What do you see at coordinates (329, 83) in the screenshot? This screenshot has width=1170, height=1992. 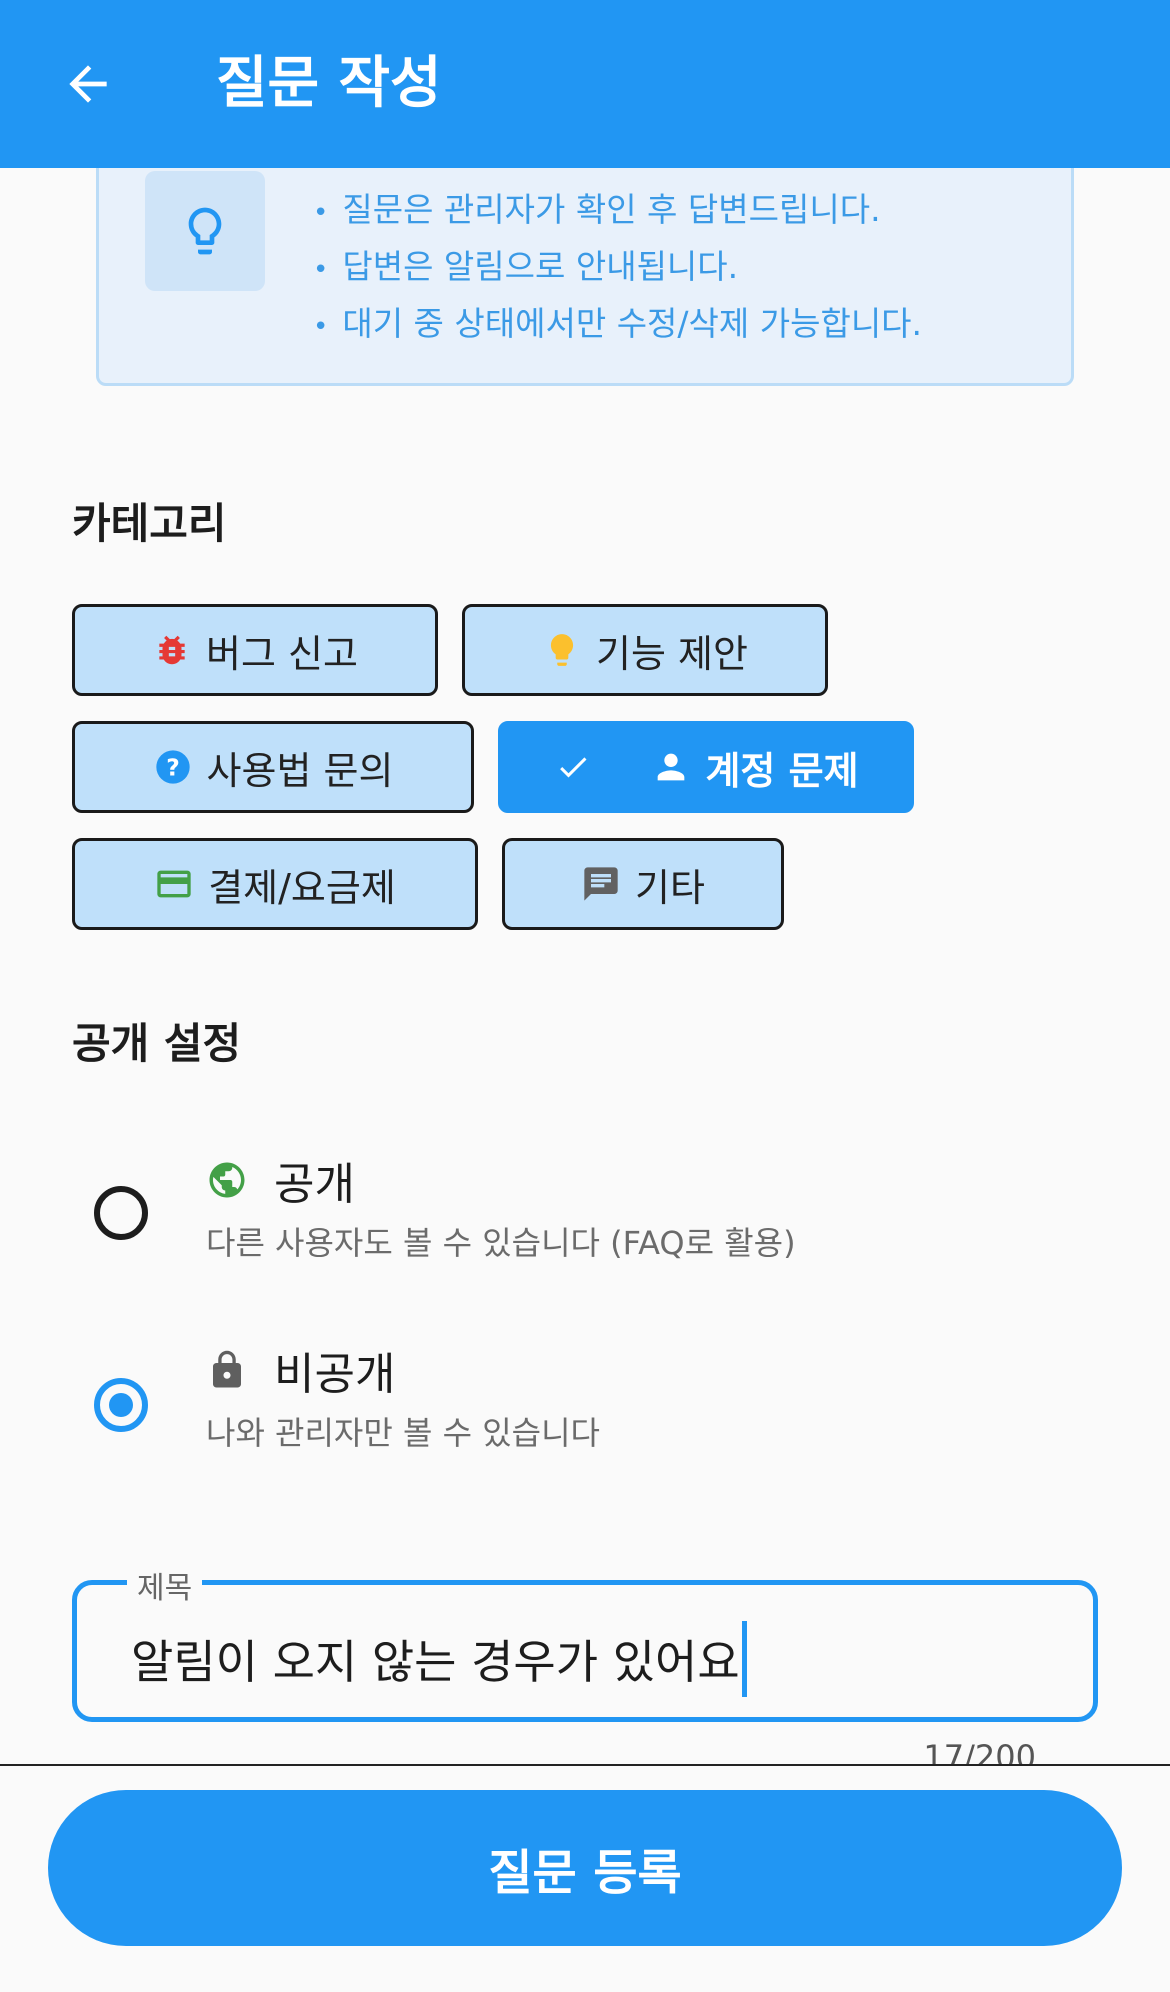 I see `page-title: 질문 작성` at bounding box center [329, 83].